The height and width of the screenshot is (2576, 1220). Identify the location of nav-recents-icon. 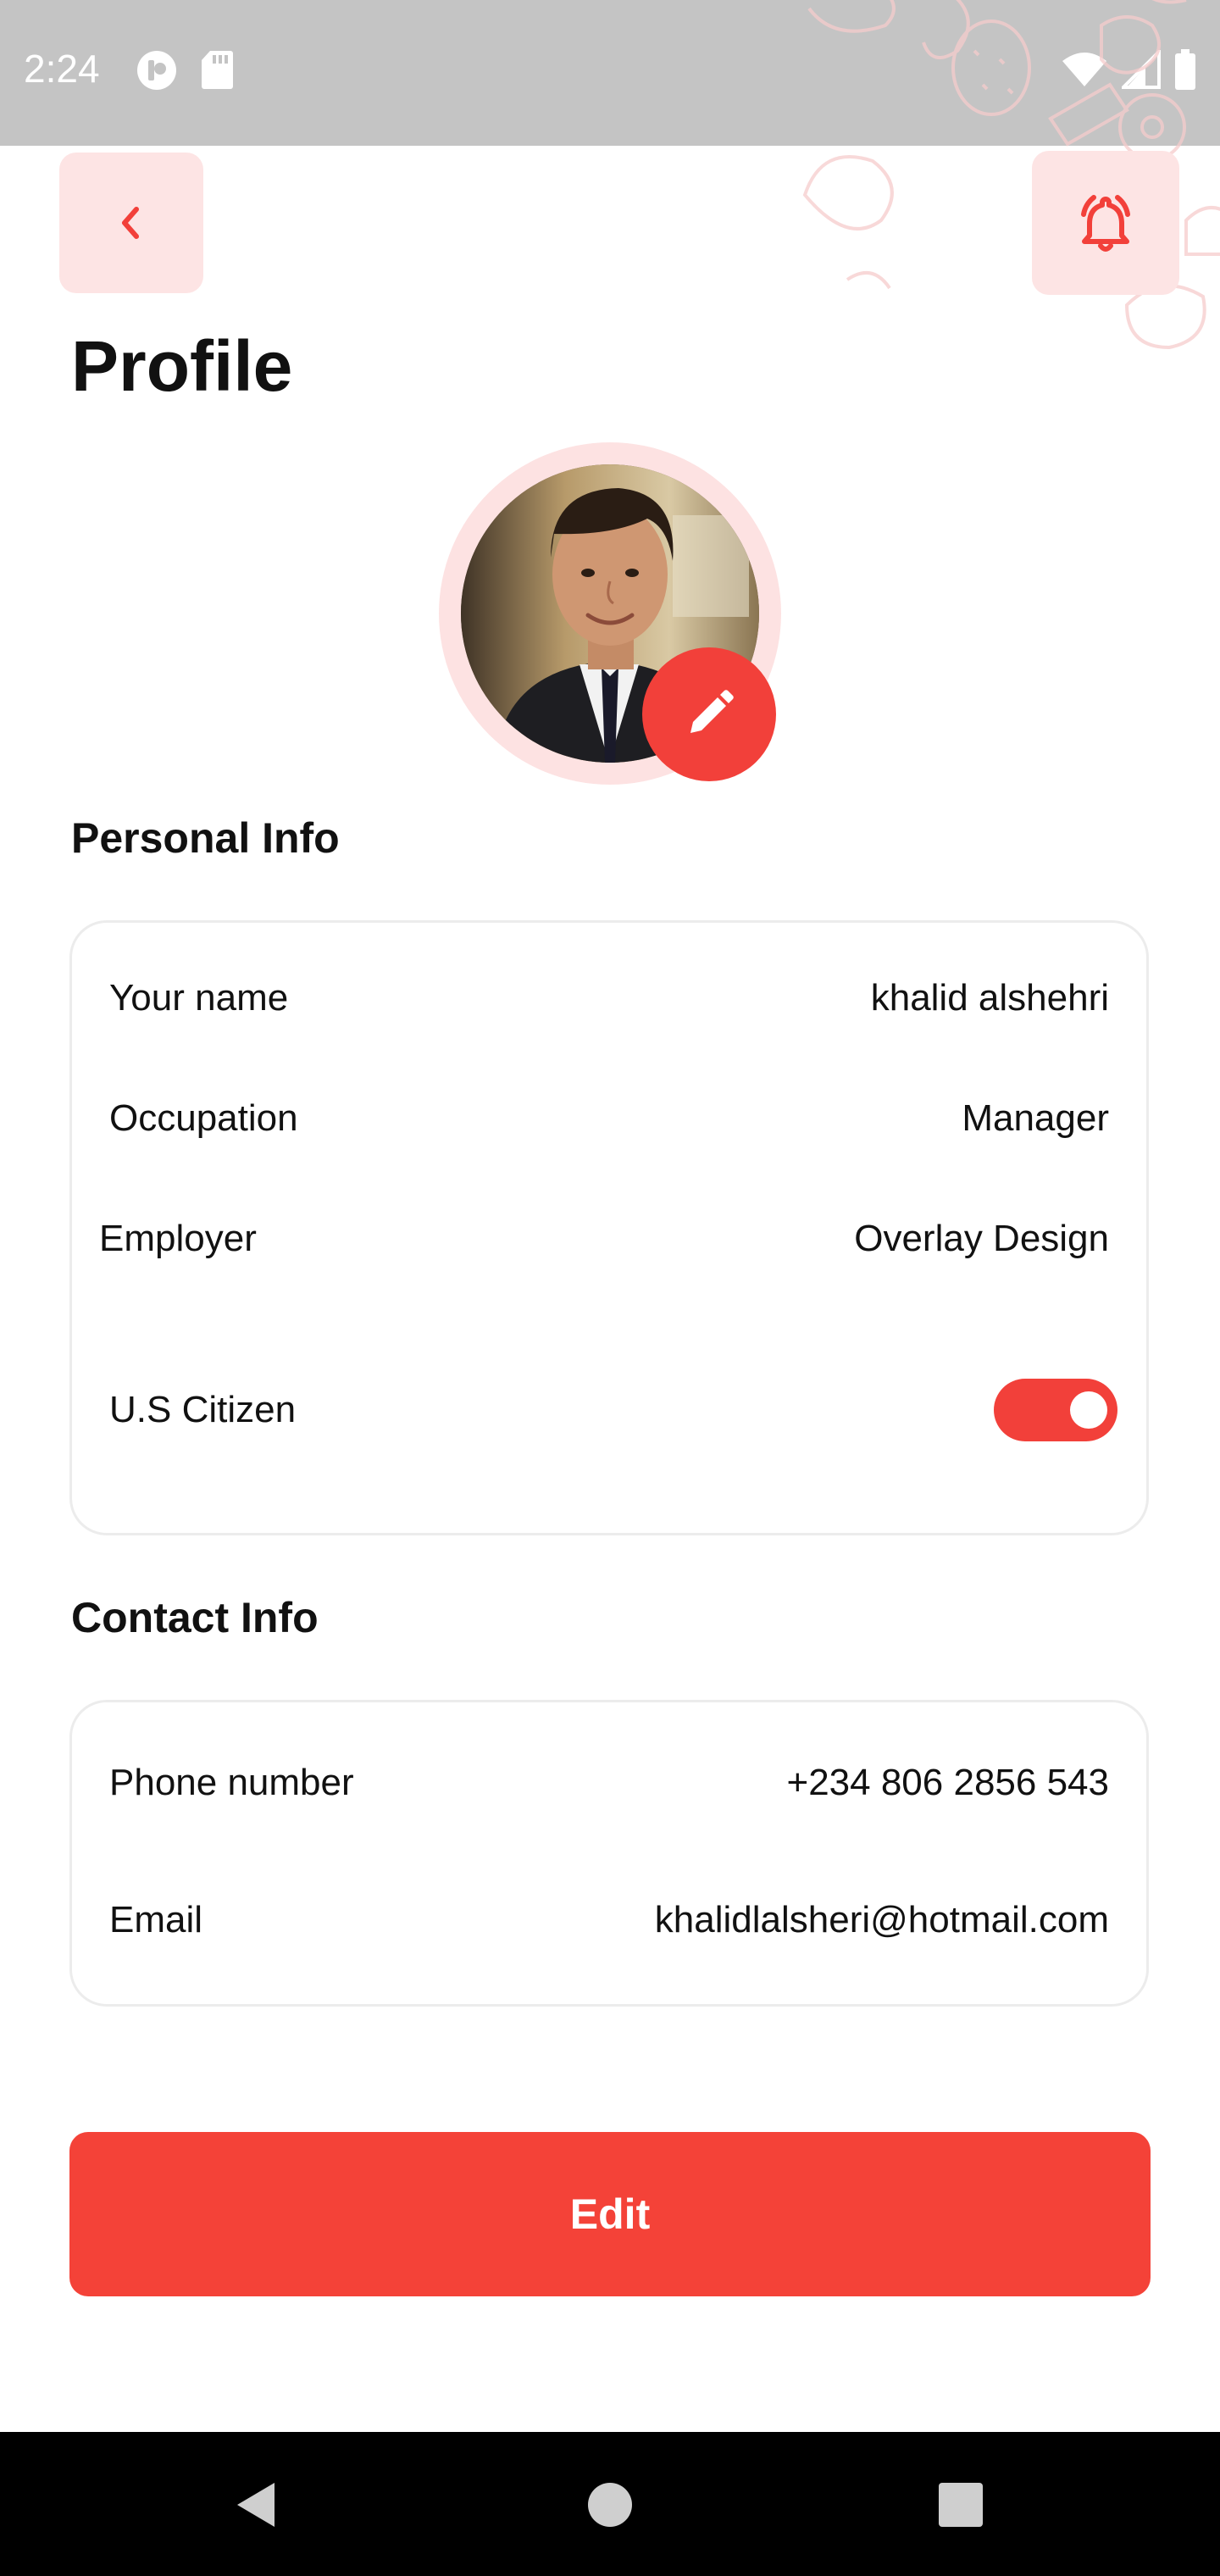
(961, 2505).